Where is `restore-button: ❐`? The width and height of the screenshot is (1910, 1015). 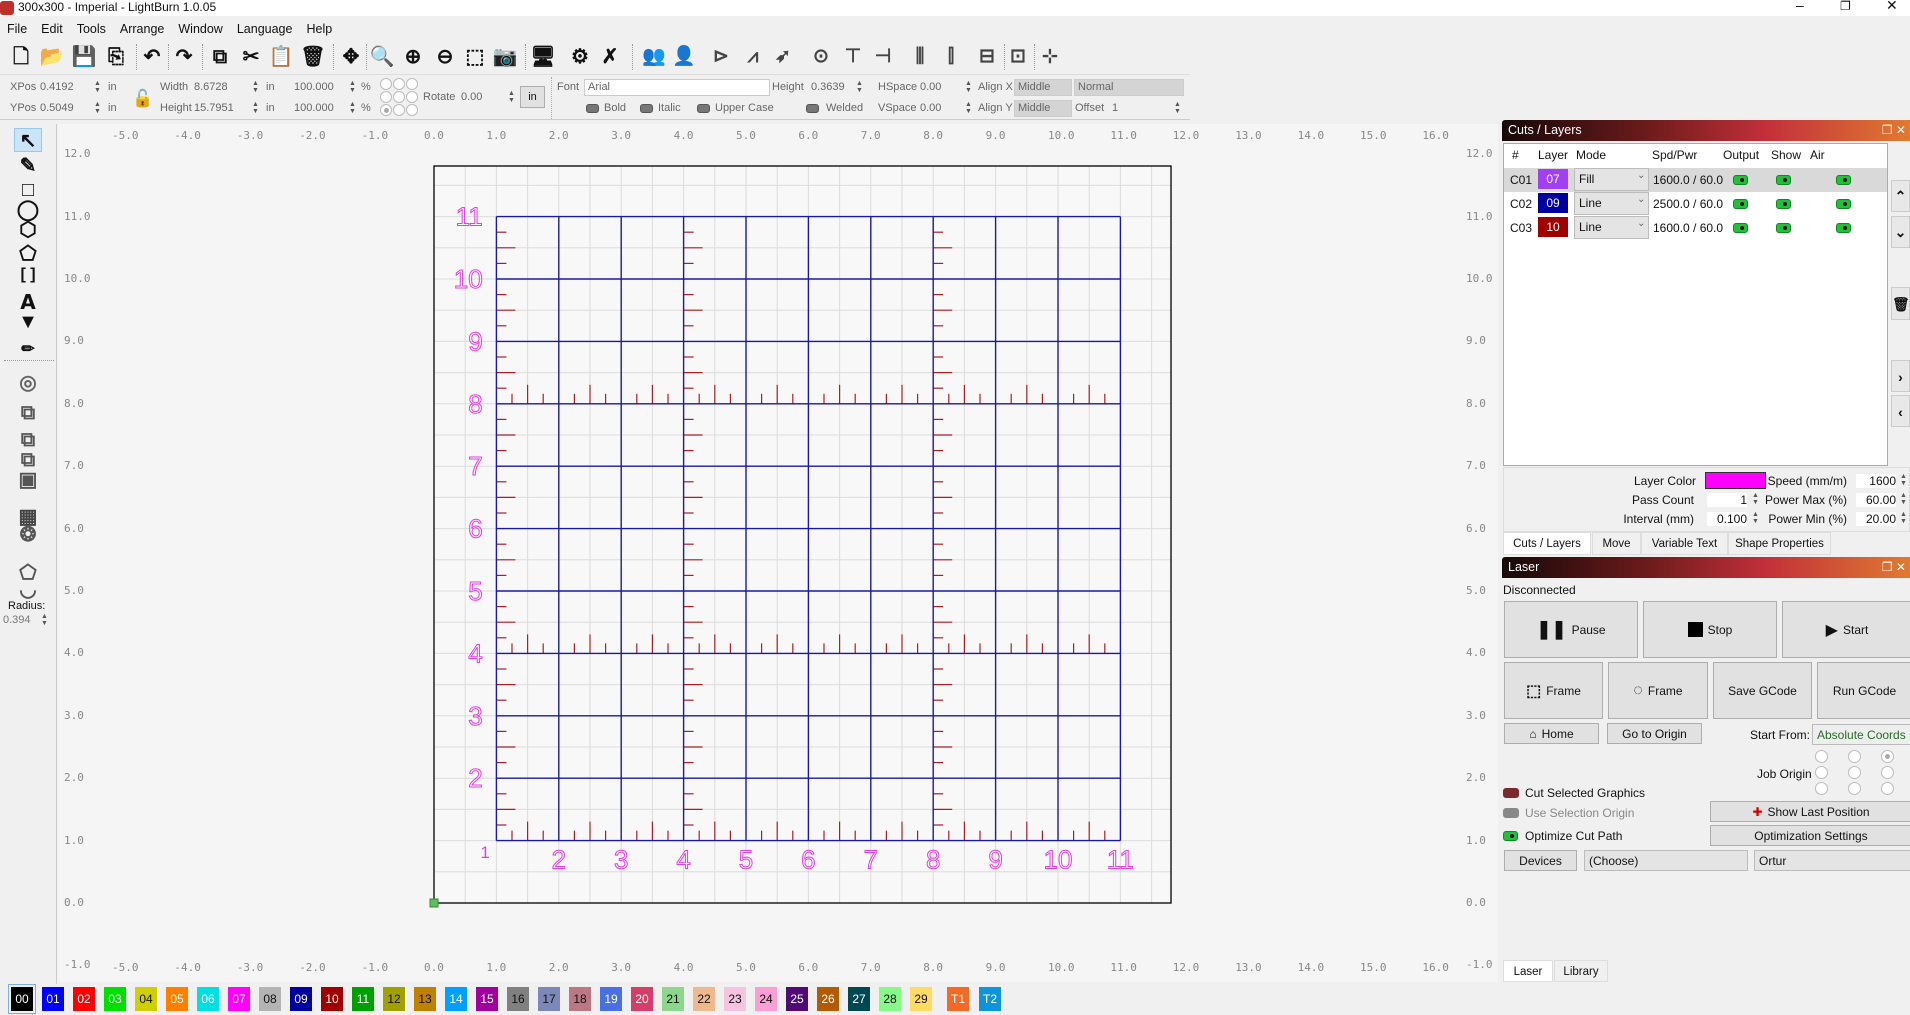 restore-button: ❐ is located at coordinates (1845, 7).